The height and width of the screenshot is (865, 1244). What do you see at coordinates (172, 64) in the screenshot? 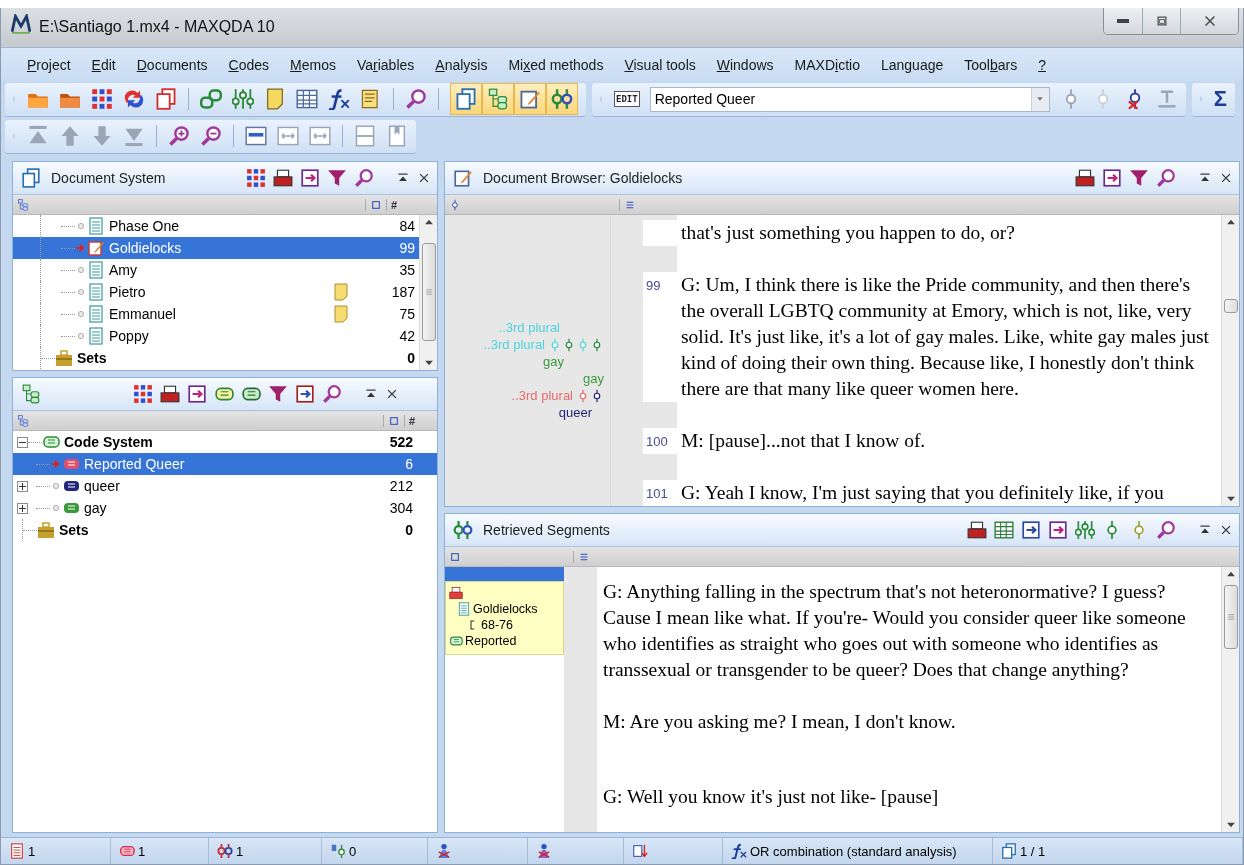
I see `menu-item: Documents` at bounding box center [172, 64].